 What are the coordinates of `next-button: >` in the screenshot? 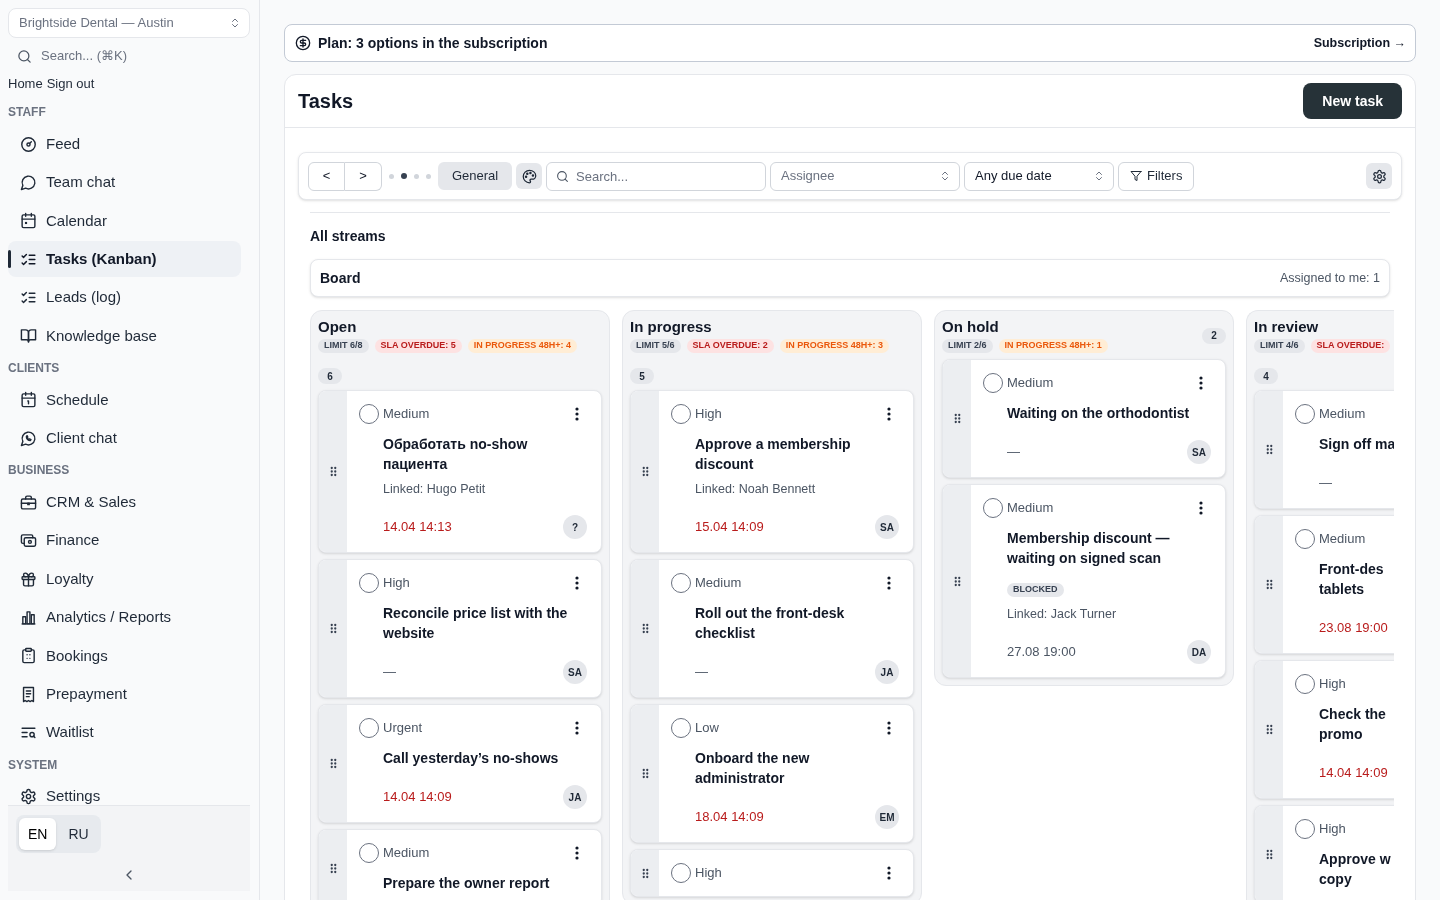 It's located at (363, 176).